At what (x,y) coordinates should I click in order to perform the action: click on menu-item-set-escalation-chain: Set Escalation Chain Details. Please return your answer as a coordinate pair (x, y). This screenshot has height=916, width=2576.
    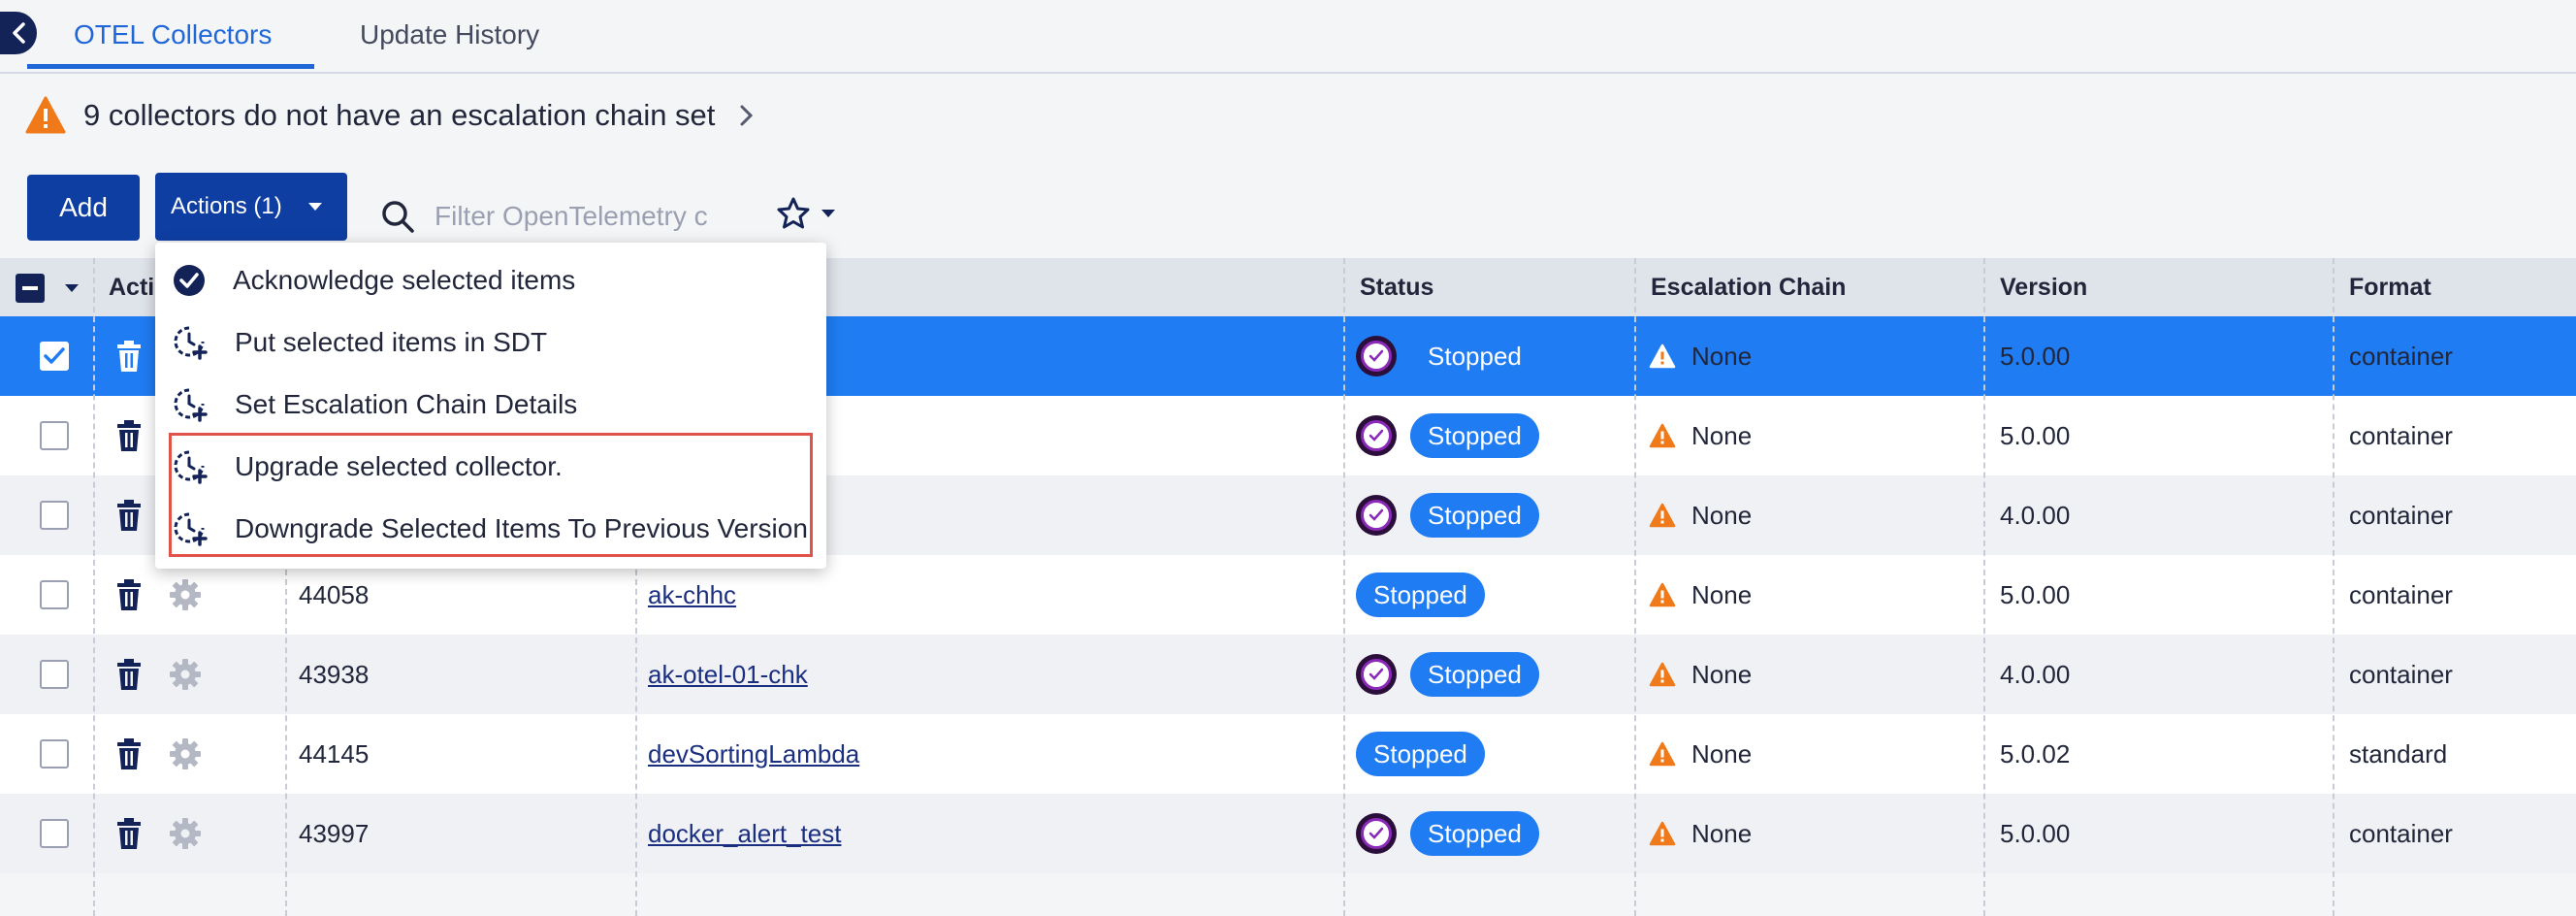
    Looking at the image, I should click on (375, 405).